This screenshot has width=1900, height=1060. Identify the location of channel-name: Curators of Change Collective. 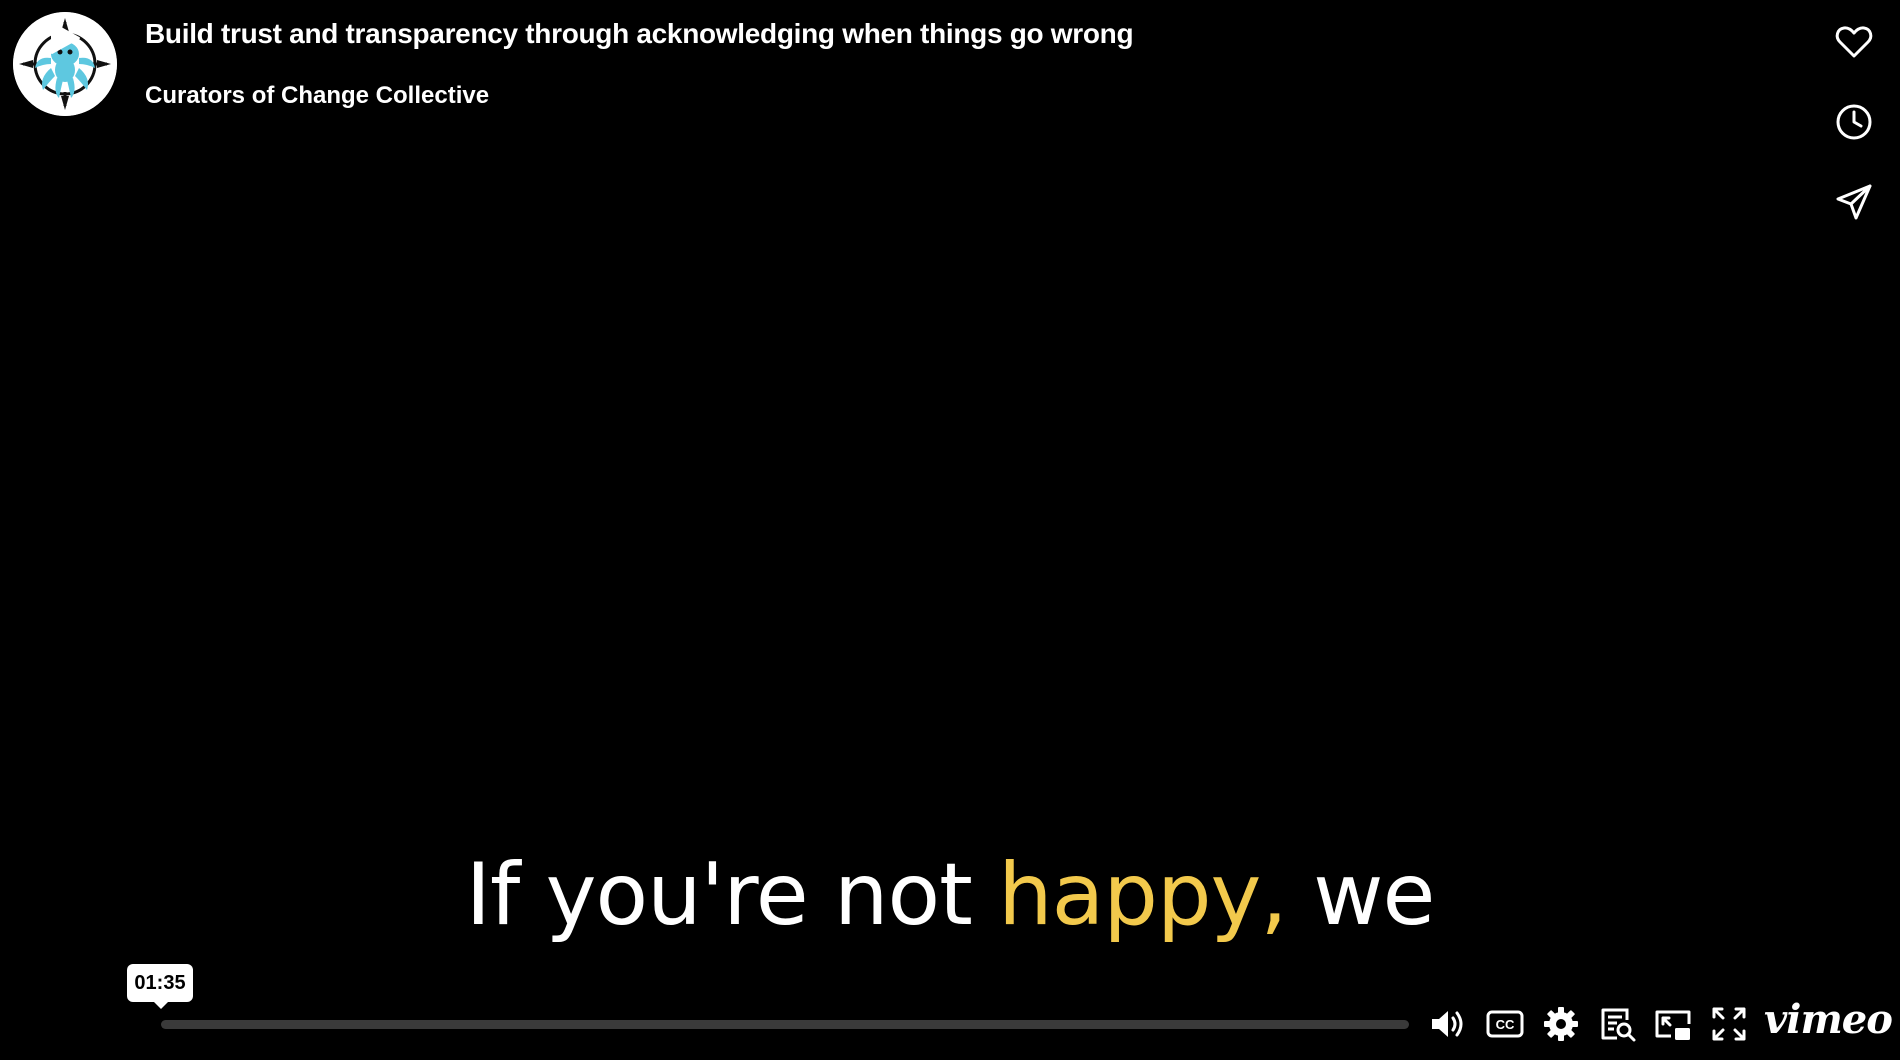
(317, 96).